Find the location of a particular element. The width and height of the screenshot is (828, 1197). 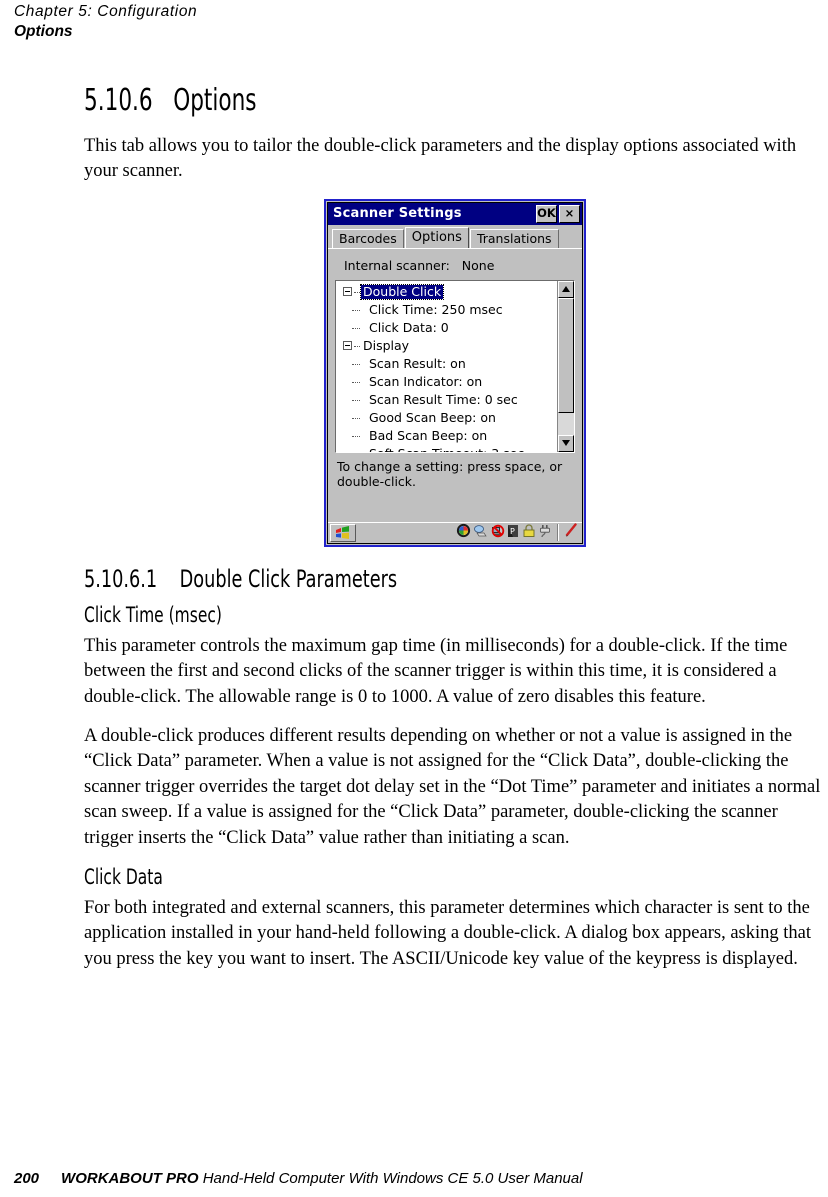

tree-row: Click Data: 0 is located at coordinates (446, 328).